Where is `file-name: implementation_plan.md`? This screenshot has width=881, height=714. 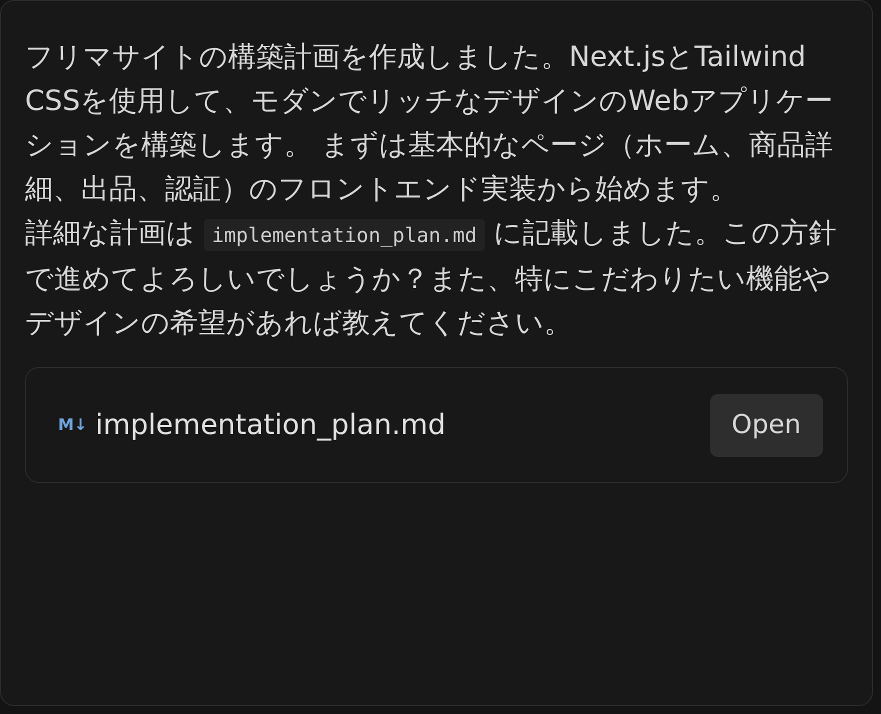
file-name: implementation_plan.md is located at coordinates (270, 425).